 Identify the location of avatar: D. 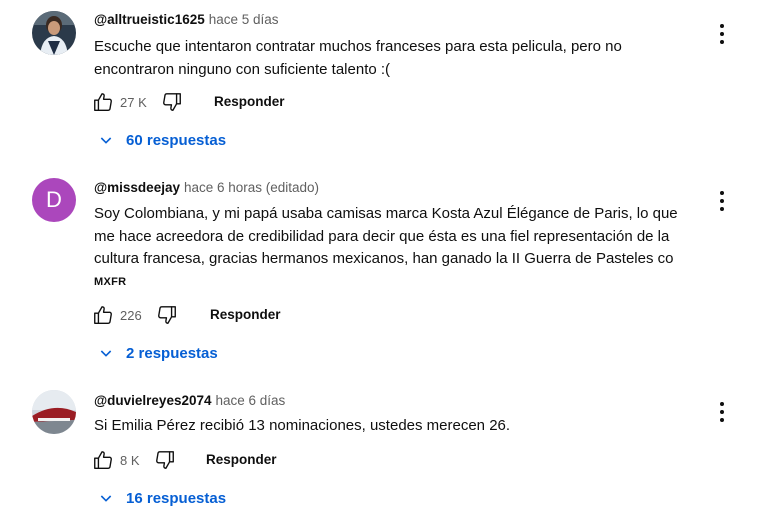
(54, 200).